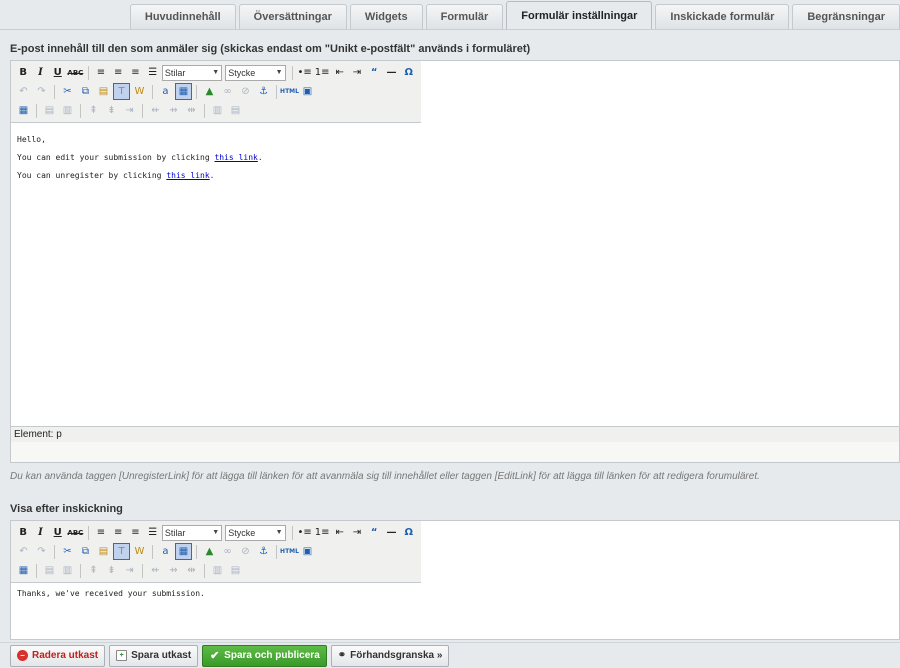  Describe the element at coordinates (455, 452) in the screenshot. I see `editor-resize-area` at that location.